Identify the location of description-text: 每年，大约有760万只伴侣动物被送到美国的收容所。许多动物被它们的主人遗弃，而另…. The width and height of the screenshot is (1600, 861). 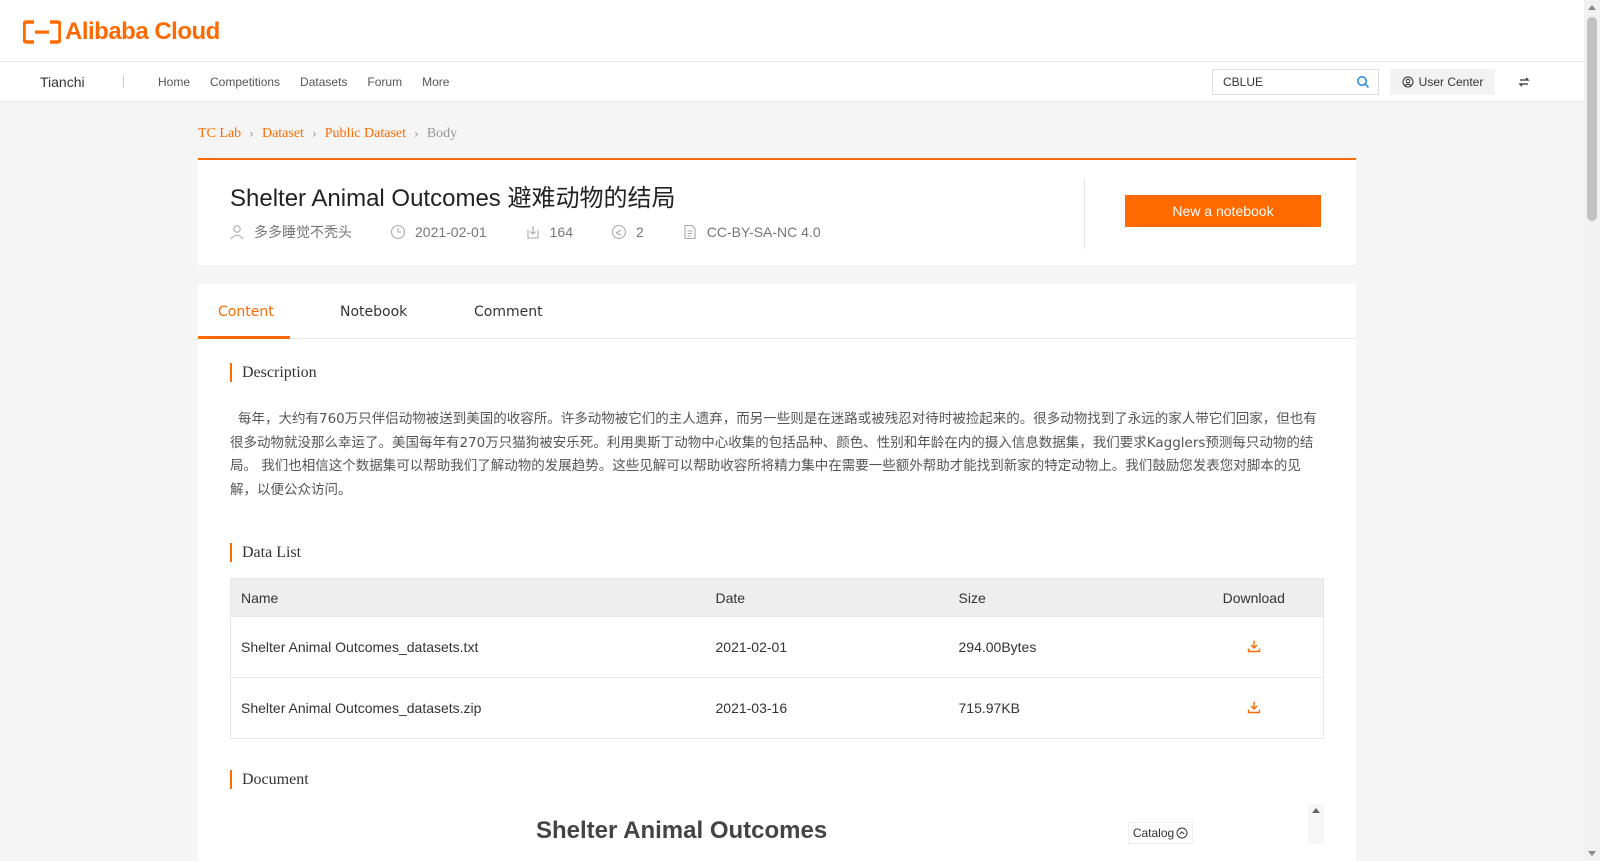
(773, 454).